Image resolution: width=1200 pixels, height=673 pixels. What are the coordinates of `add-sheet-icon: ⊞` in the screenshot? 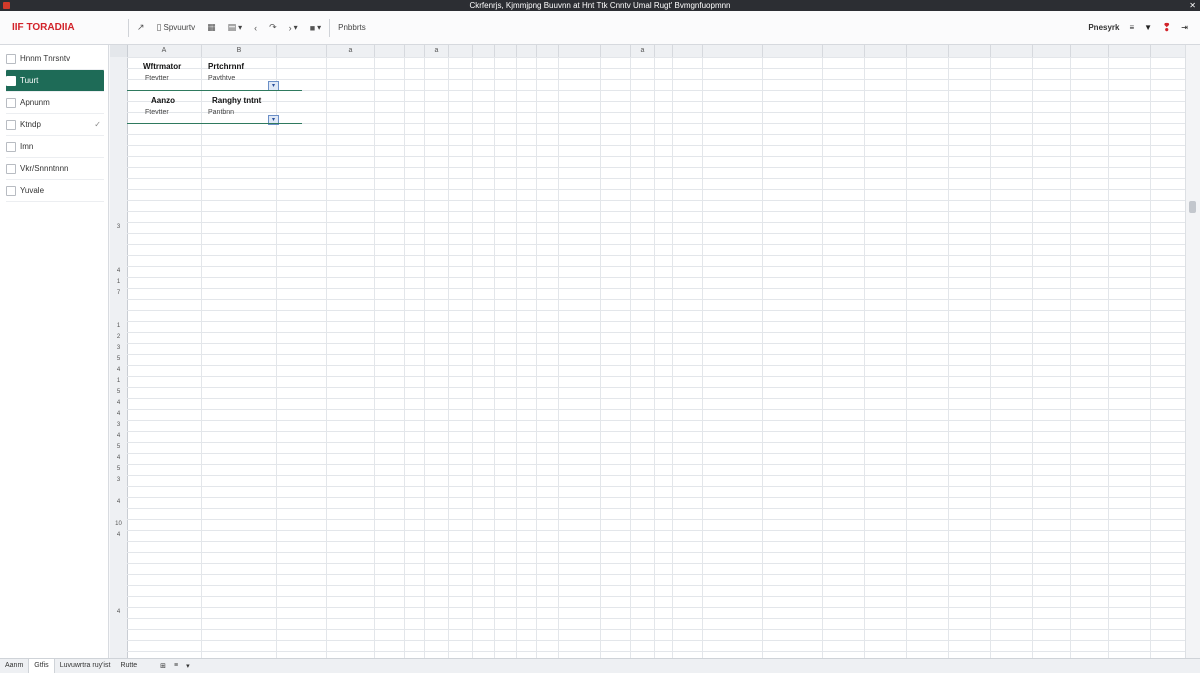 It's located at (163, 666).